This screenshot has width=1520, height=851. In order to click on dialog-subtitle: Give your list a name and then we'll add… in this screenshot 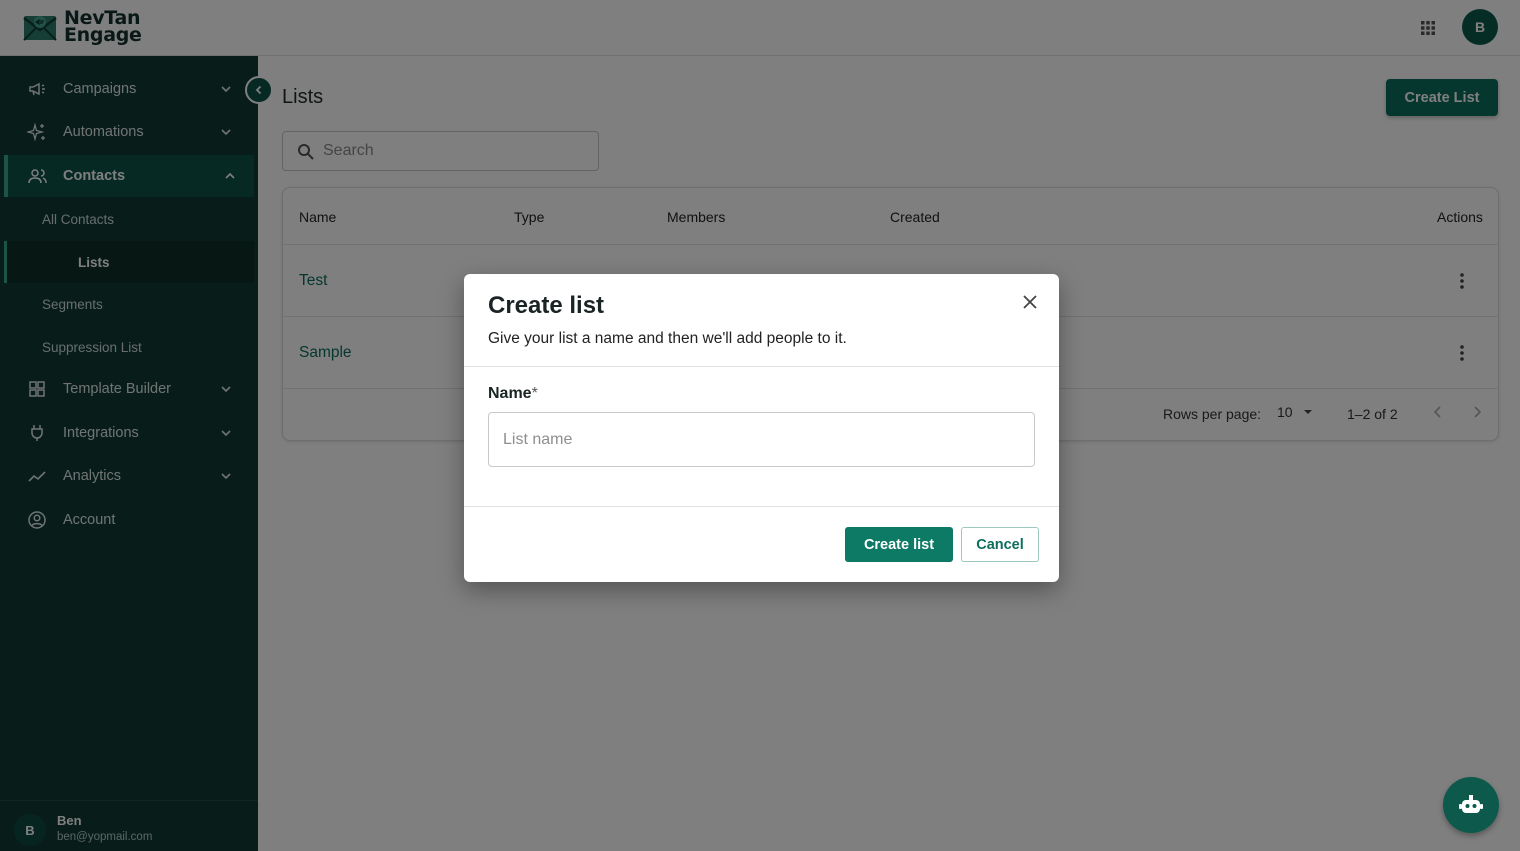, I will do `click(667, 338)`.